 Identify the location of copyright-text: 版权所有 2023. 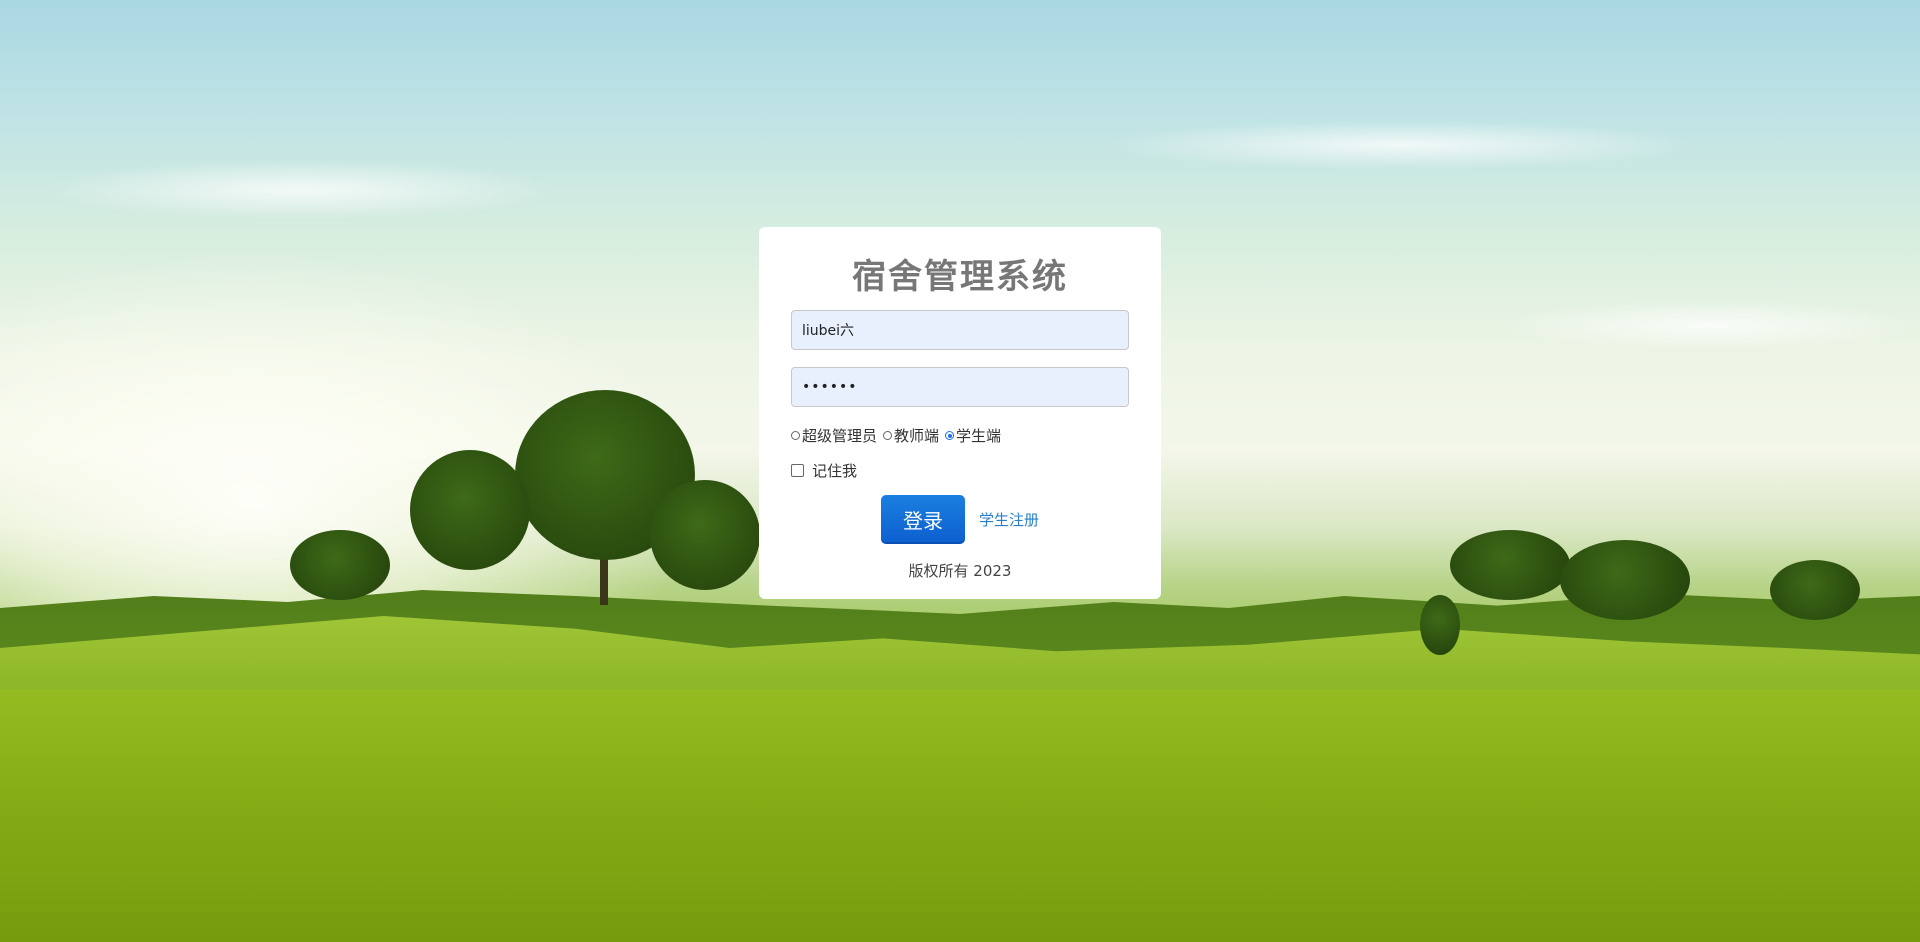
(960, 571).